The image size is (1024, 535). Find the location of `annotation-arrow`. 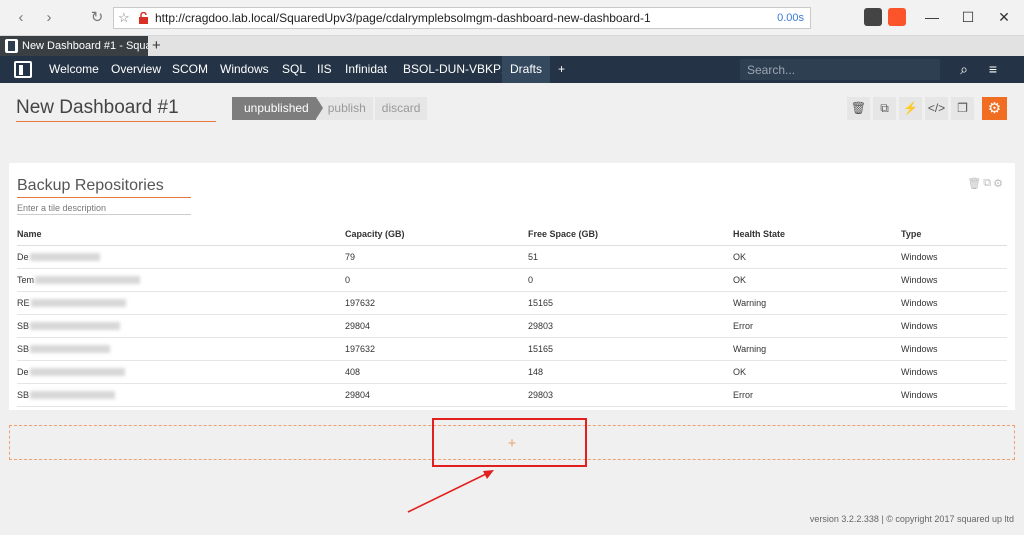

annotation-arrow is located at coordinates (450, 491).